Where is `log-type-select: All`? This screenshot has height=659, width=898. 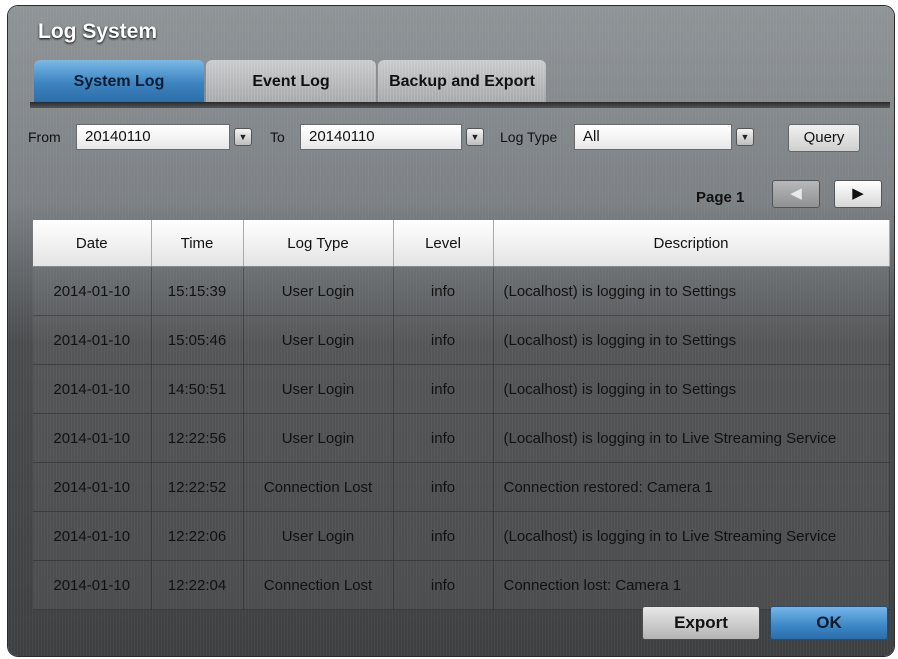 log-type-select: All is located at coordinates (653, 137).